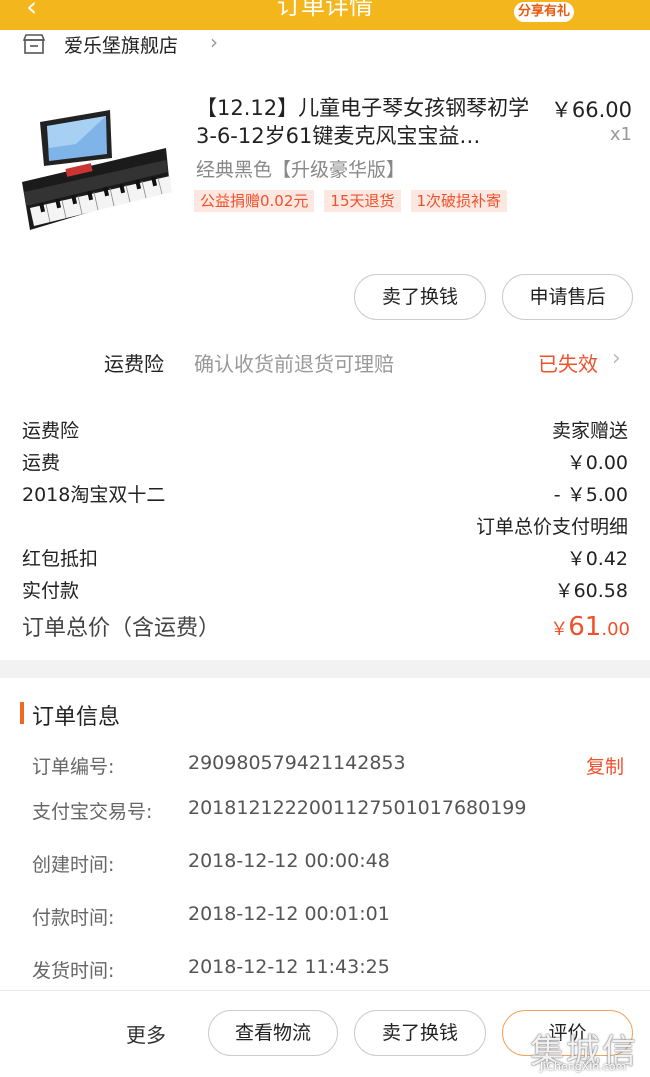 This screenshot has height=1077, width=650. Describe the element at coordinates (325, 15) in the screenshot. I see `header-bar: ‹ 订单详情 分享有礼` at that location.